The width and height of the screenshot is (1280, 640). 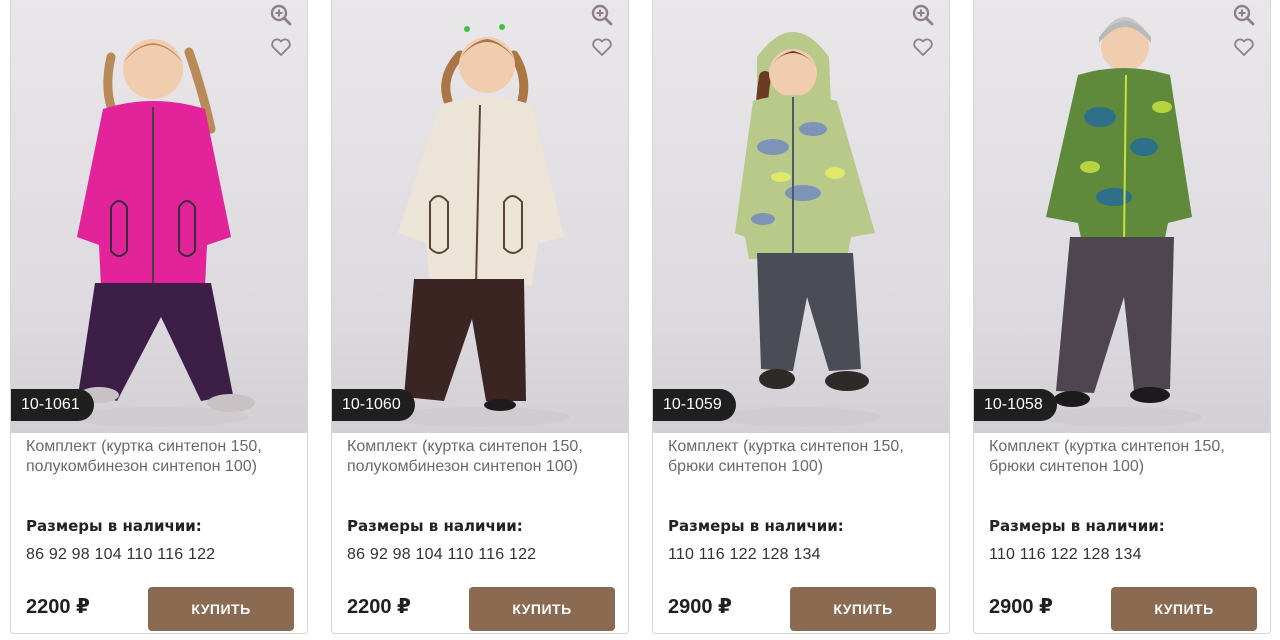 I want to click on sku-badge: 10-1058, so click(x=1015, y=405).